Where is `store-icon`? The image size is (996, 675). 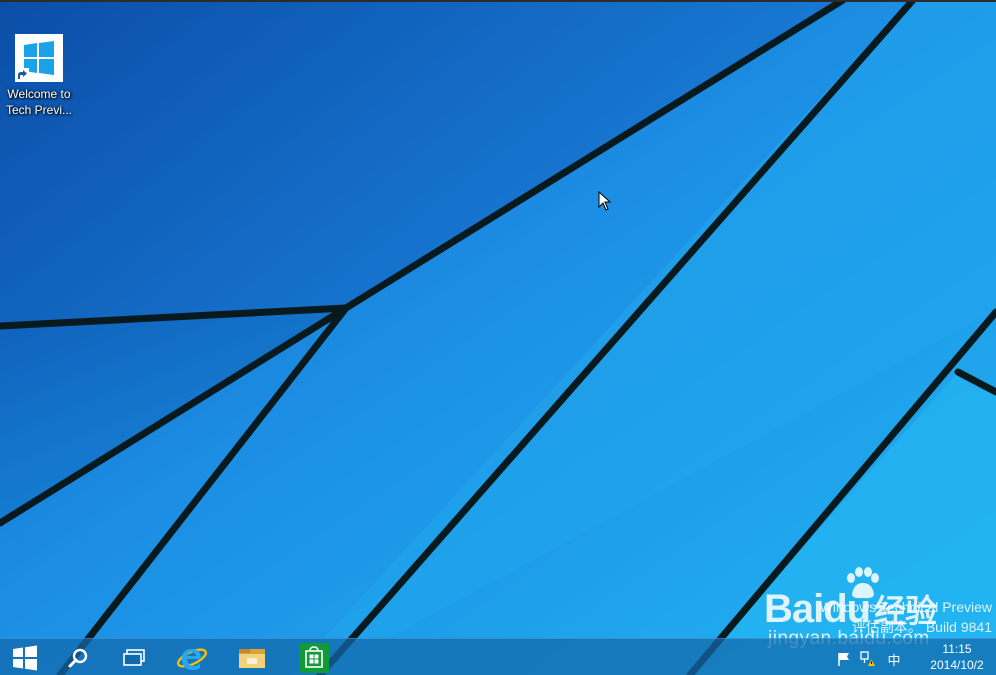 store-icon is located at coordinates (314, 657).